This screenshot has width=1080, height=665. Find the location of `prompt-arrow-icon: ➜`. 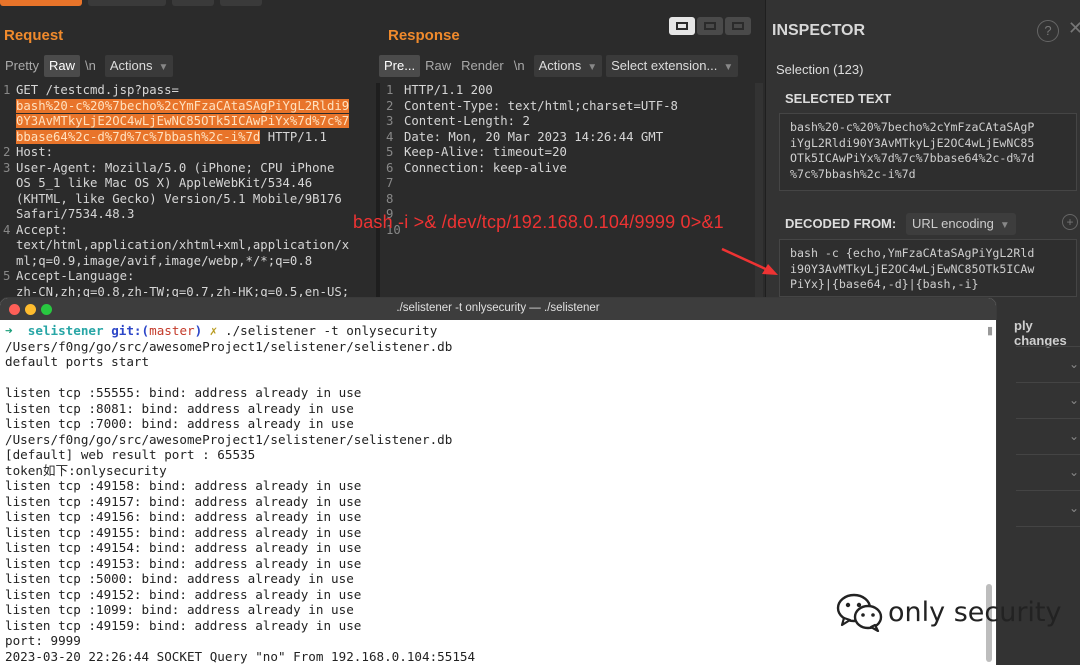

prompt-arrow-icon: ➜ is located at coordinates (9, 330).